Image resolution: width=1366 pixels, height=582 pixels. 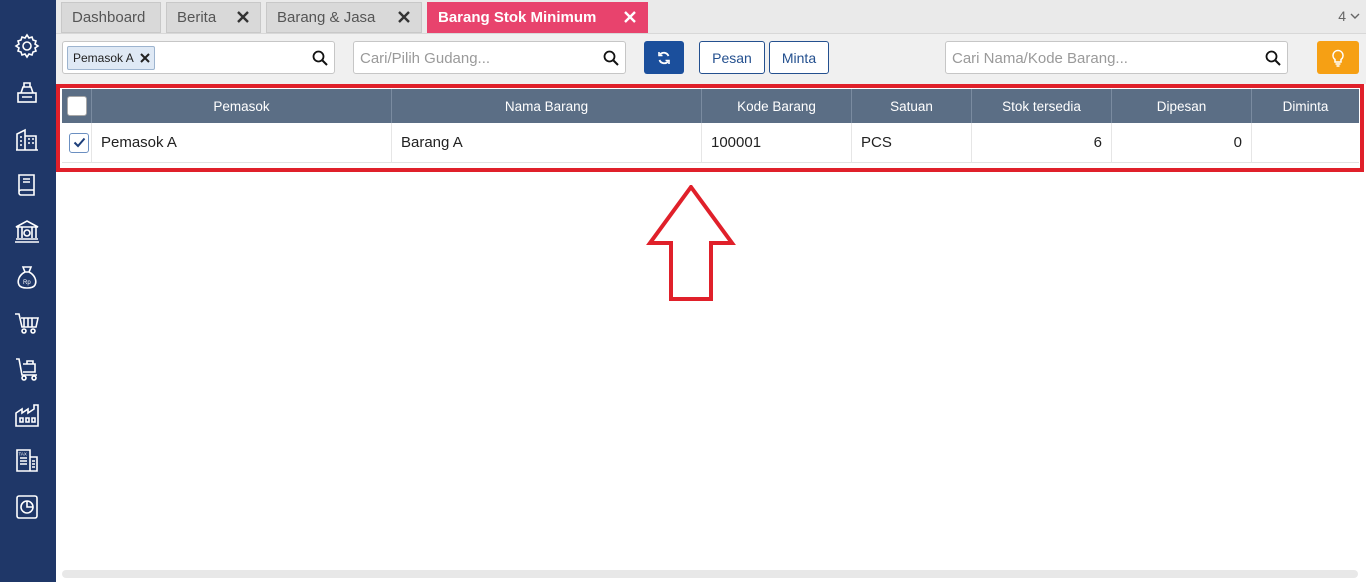 I want to click on horizontal-scrollbar, so click(x=710, y=574).